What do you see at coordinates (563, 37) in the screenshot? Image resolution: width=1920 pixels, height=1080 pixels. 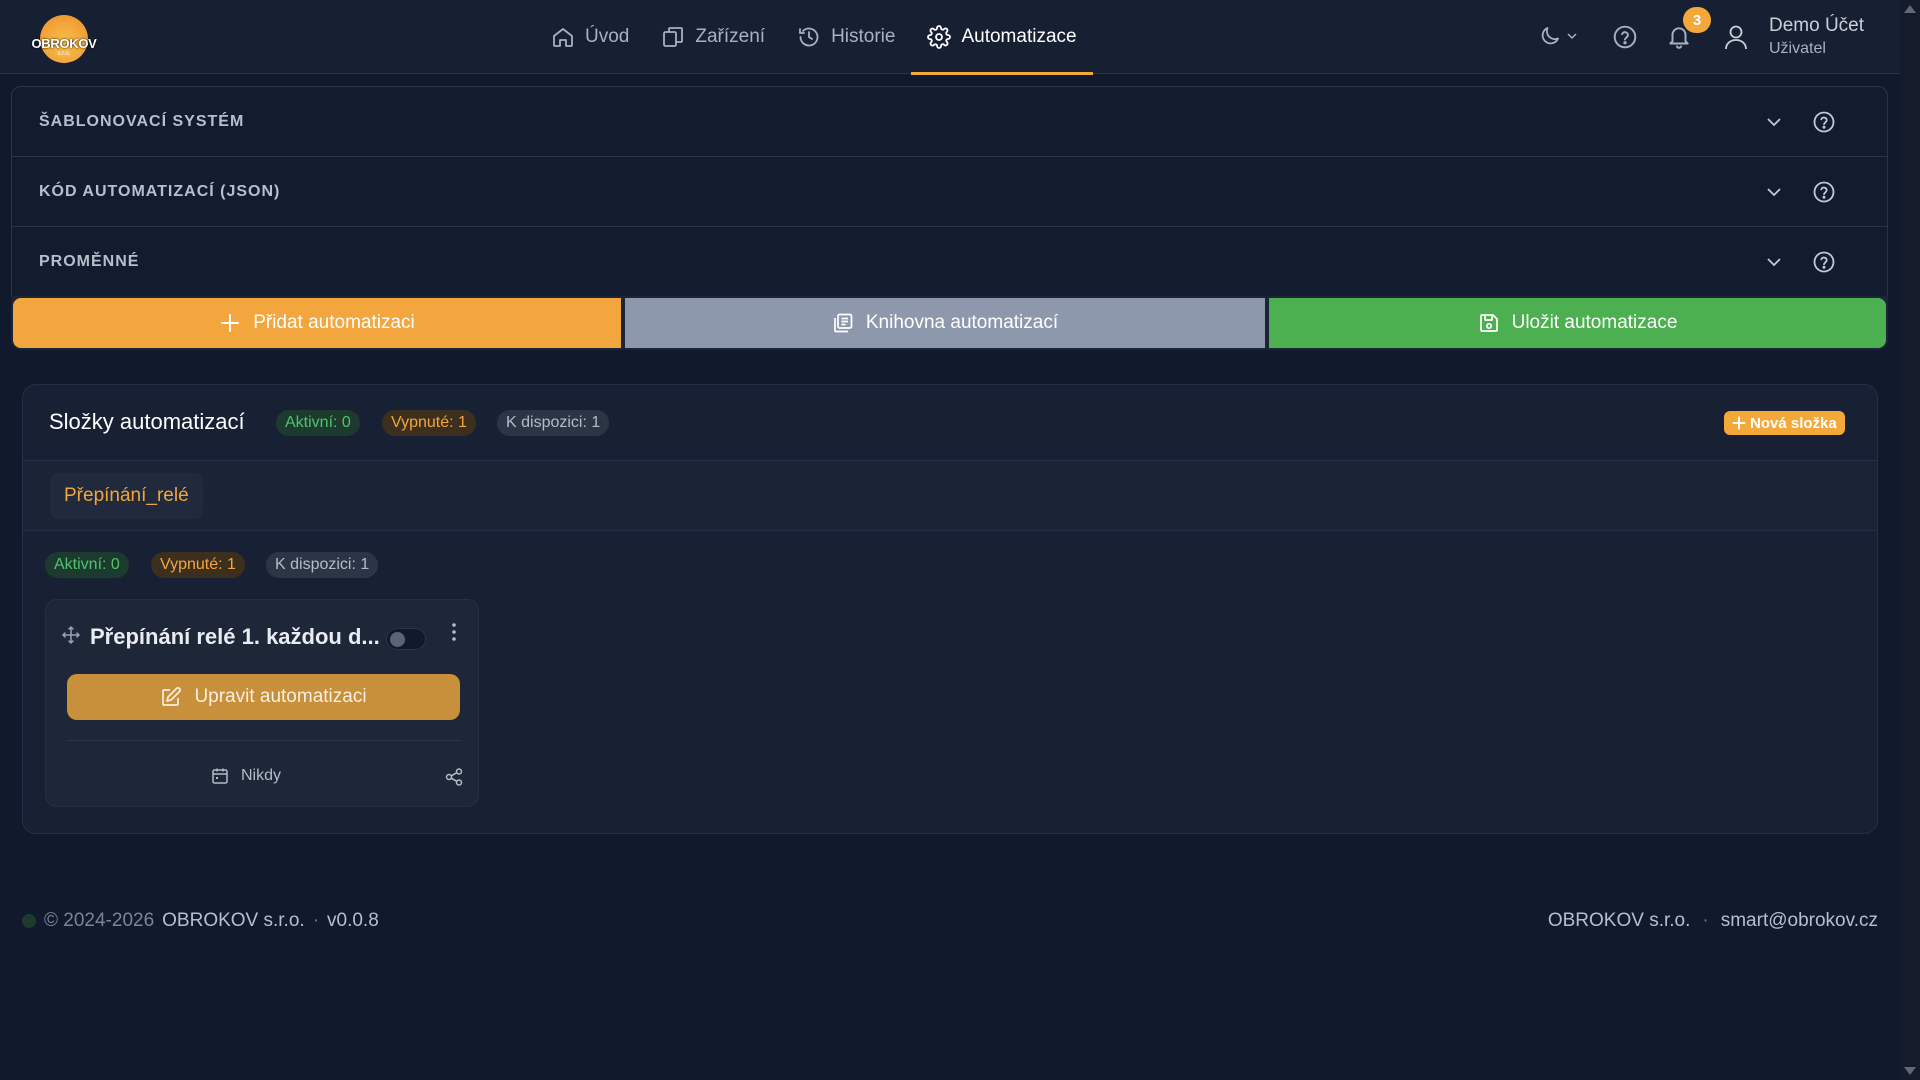 I see `home-icon` at bounding box center [563, 37].